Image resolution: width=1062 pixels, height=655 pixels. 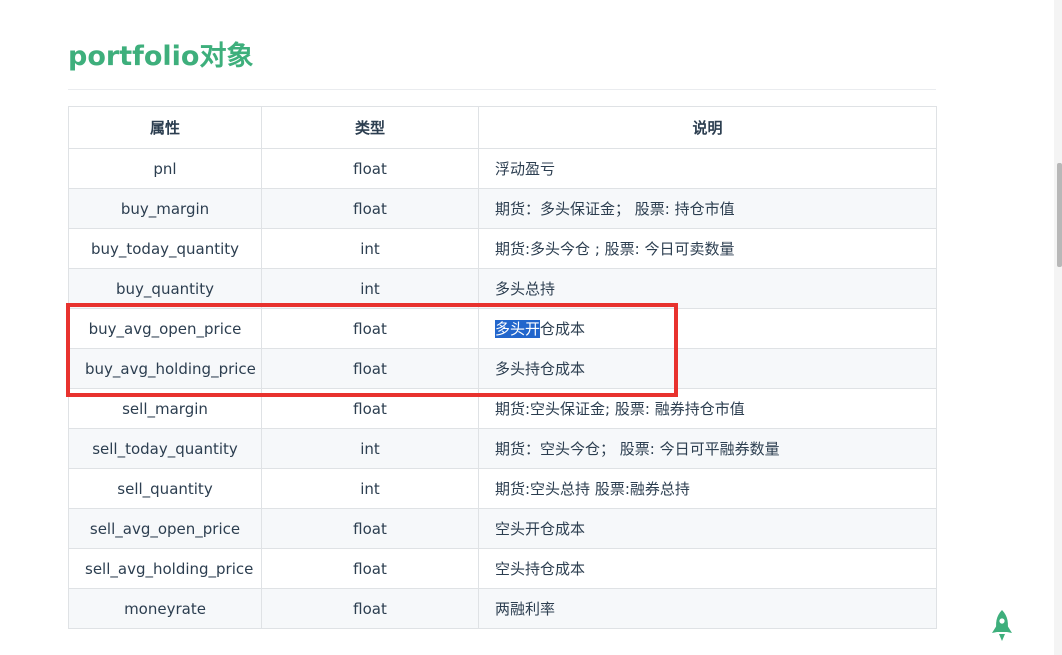 I want to click on table-row: pnl float 浮动盈亏, so click(x=502, y=168).